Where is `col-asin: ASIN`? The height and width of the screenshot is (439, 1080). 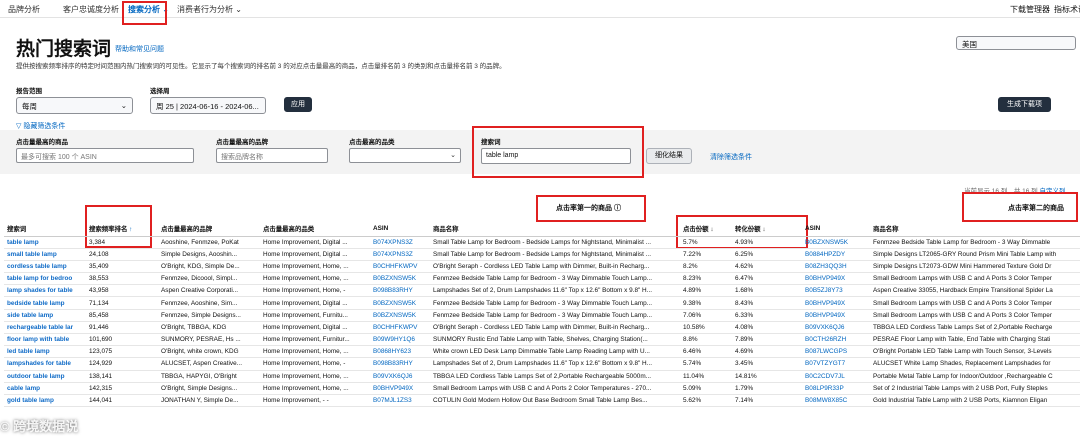 col-asin: ASIN is located at coordinates (400, 229).